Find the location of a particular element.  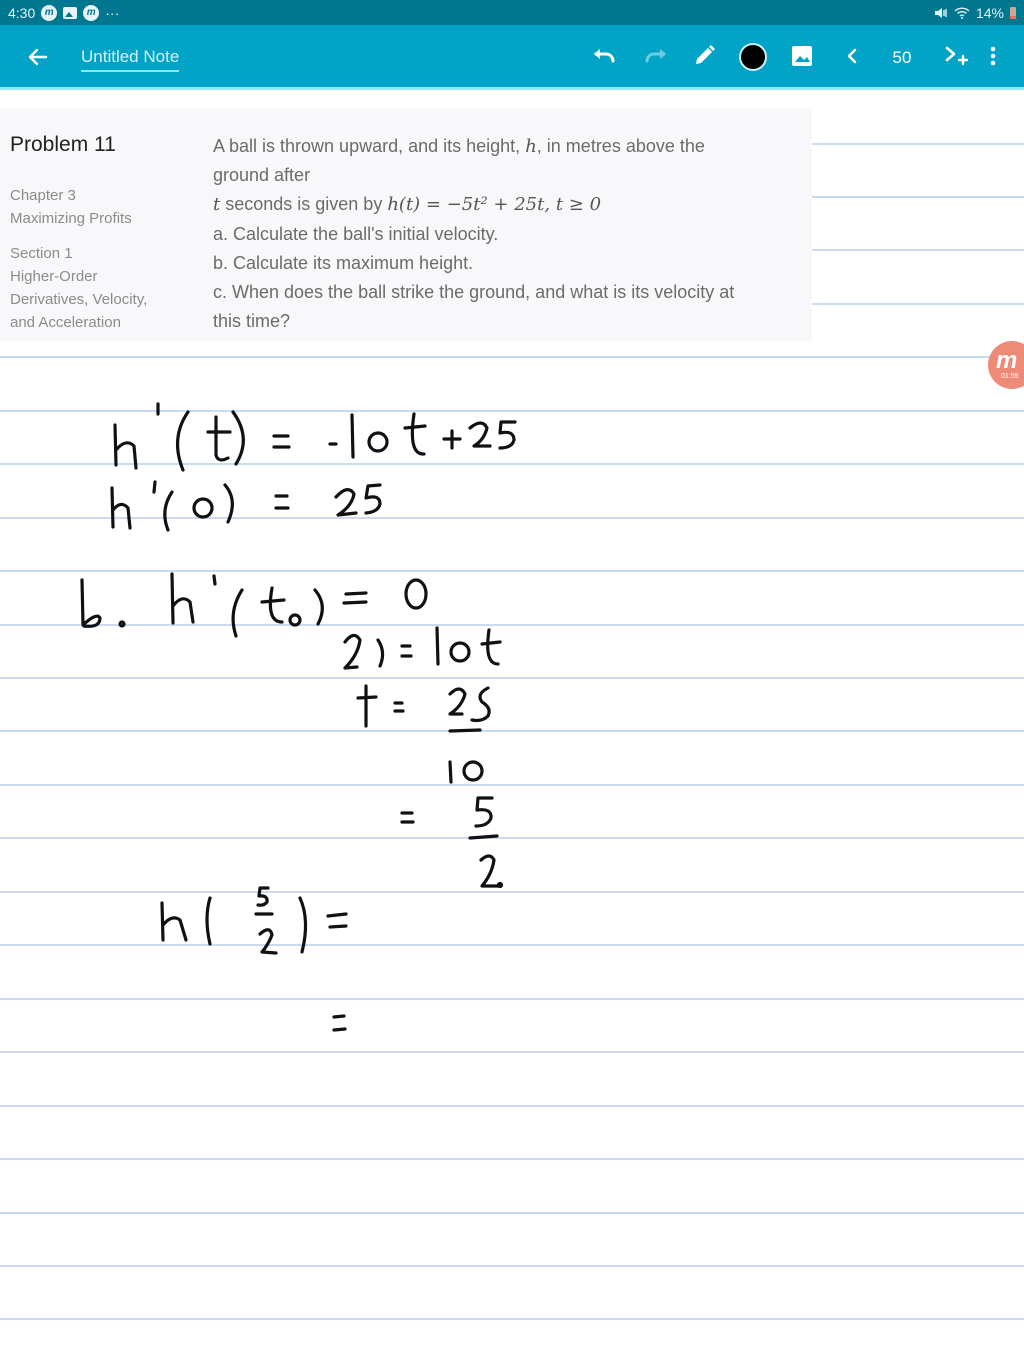

problem-title: Problem 11 is located at coordinates (63, 144).